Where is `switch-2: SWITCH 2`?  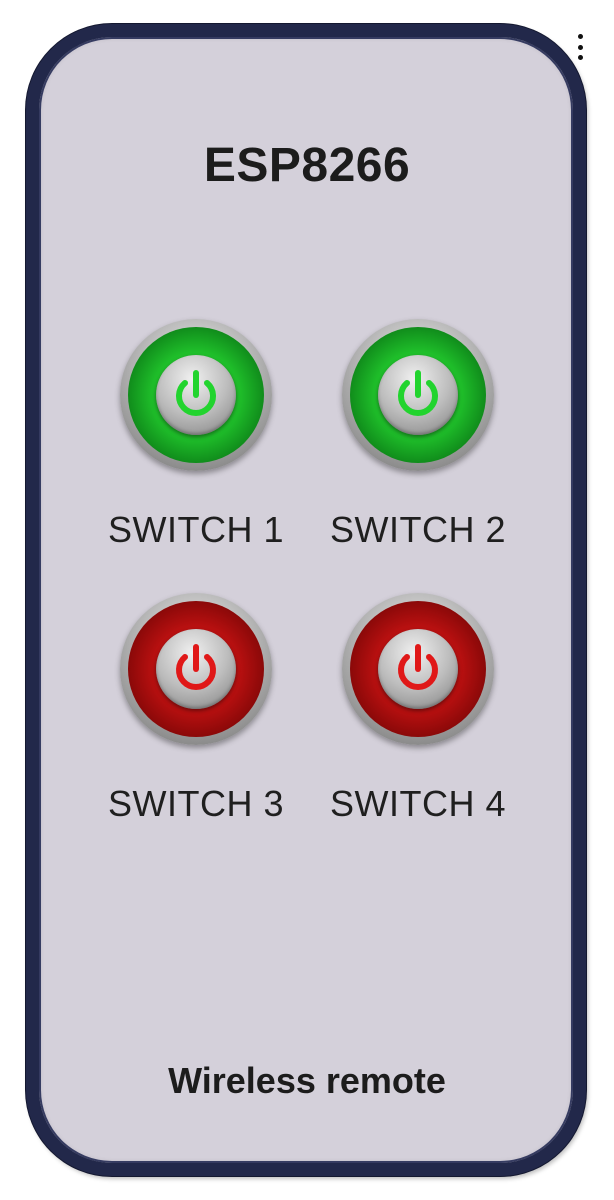 switch-2: SWITCH 2 is located at coordinates (418, 435).